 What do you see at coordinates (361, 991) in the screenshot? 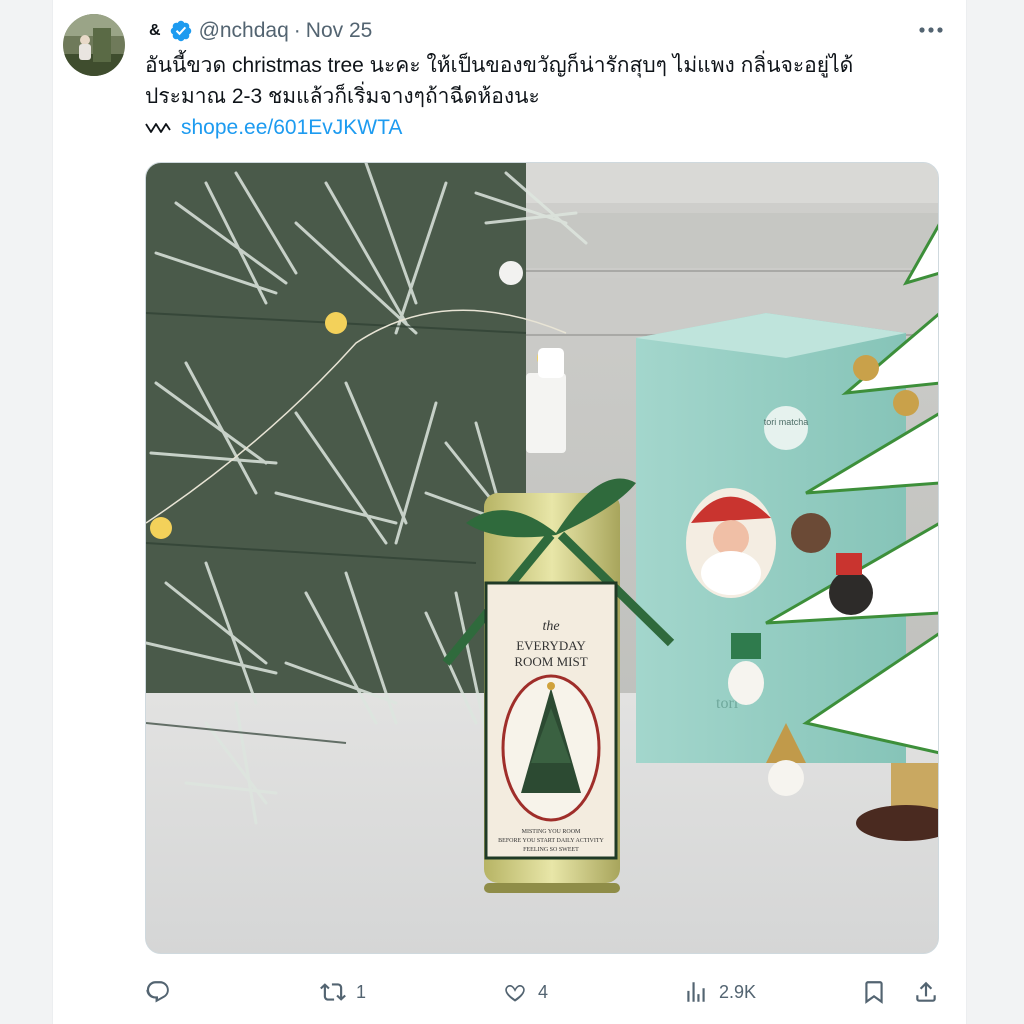
I see `retweet-count: 1` at bounding box center [361, 991].